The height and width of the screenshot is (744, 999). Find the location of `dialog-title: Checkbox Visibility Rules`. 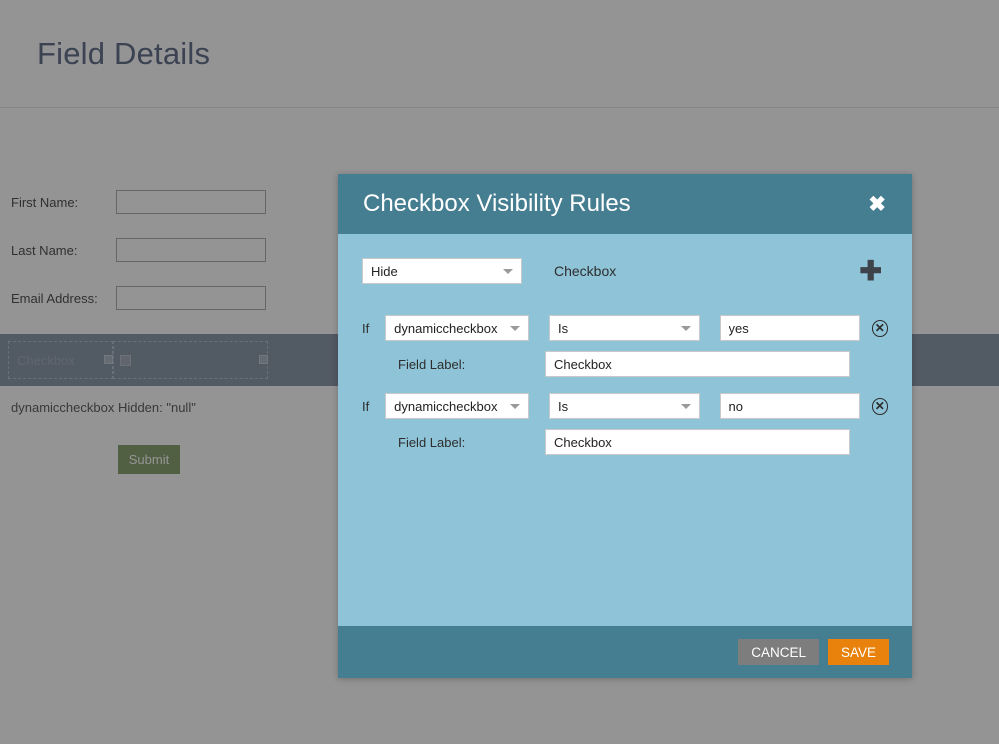

dialog-title: Checkbox Visibility Rules is located at coordinates (497, 203).